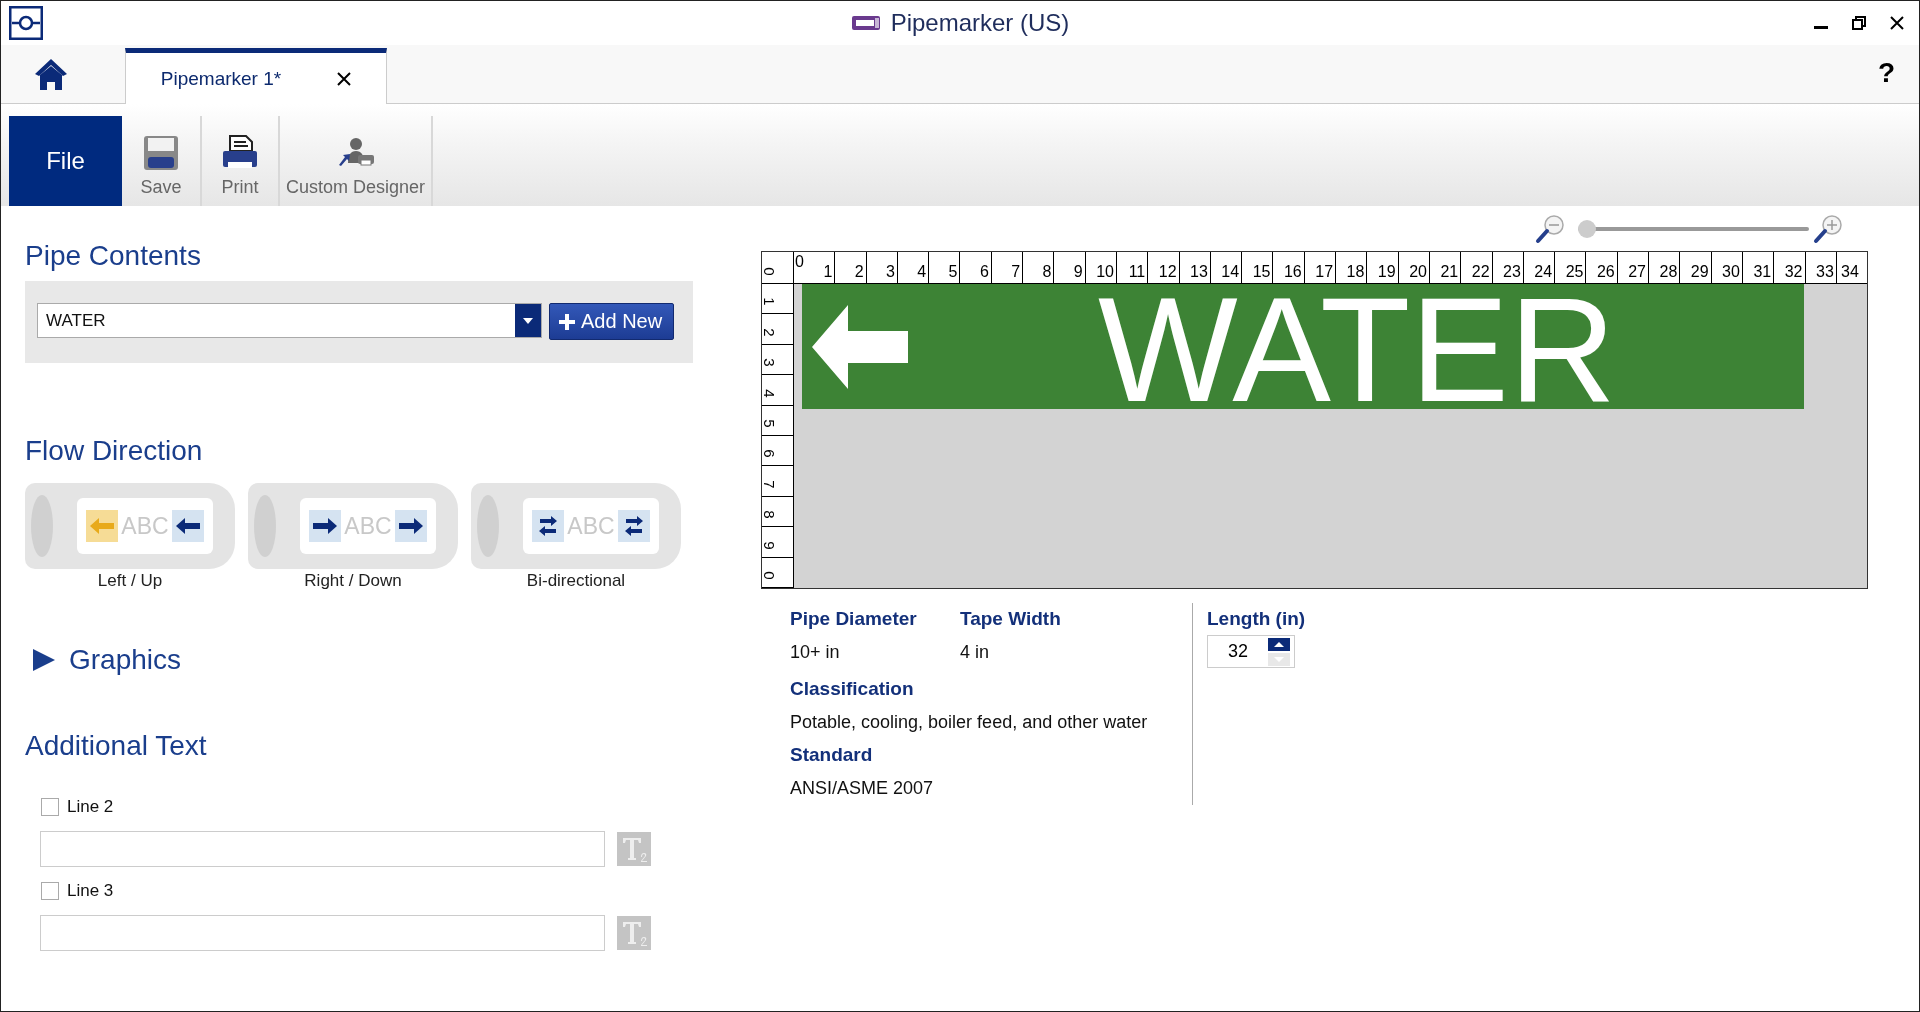  Describe the element at coordinates (1586, 228) in the screenshot. I see `slider-thumb` at that location.